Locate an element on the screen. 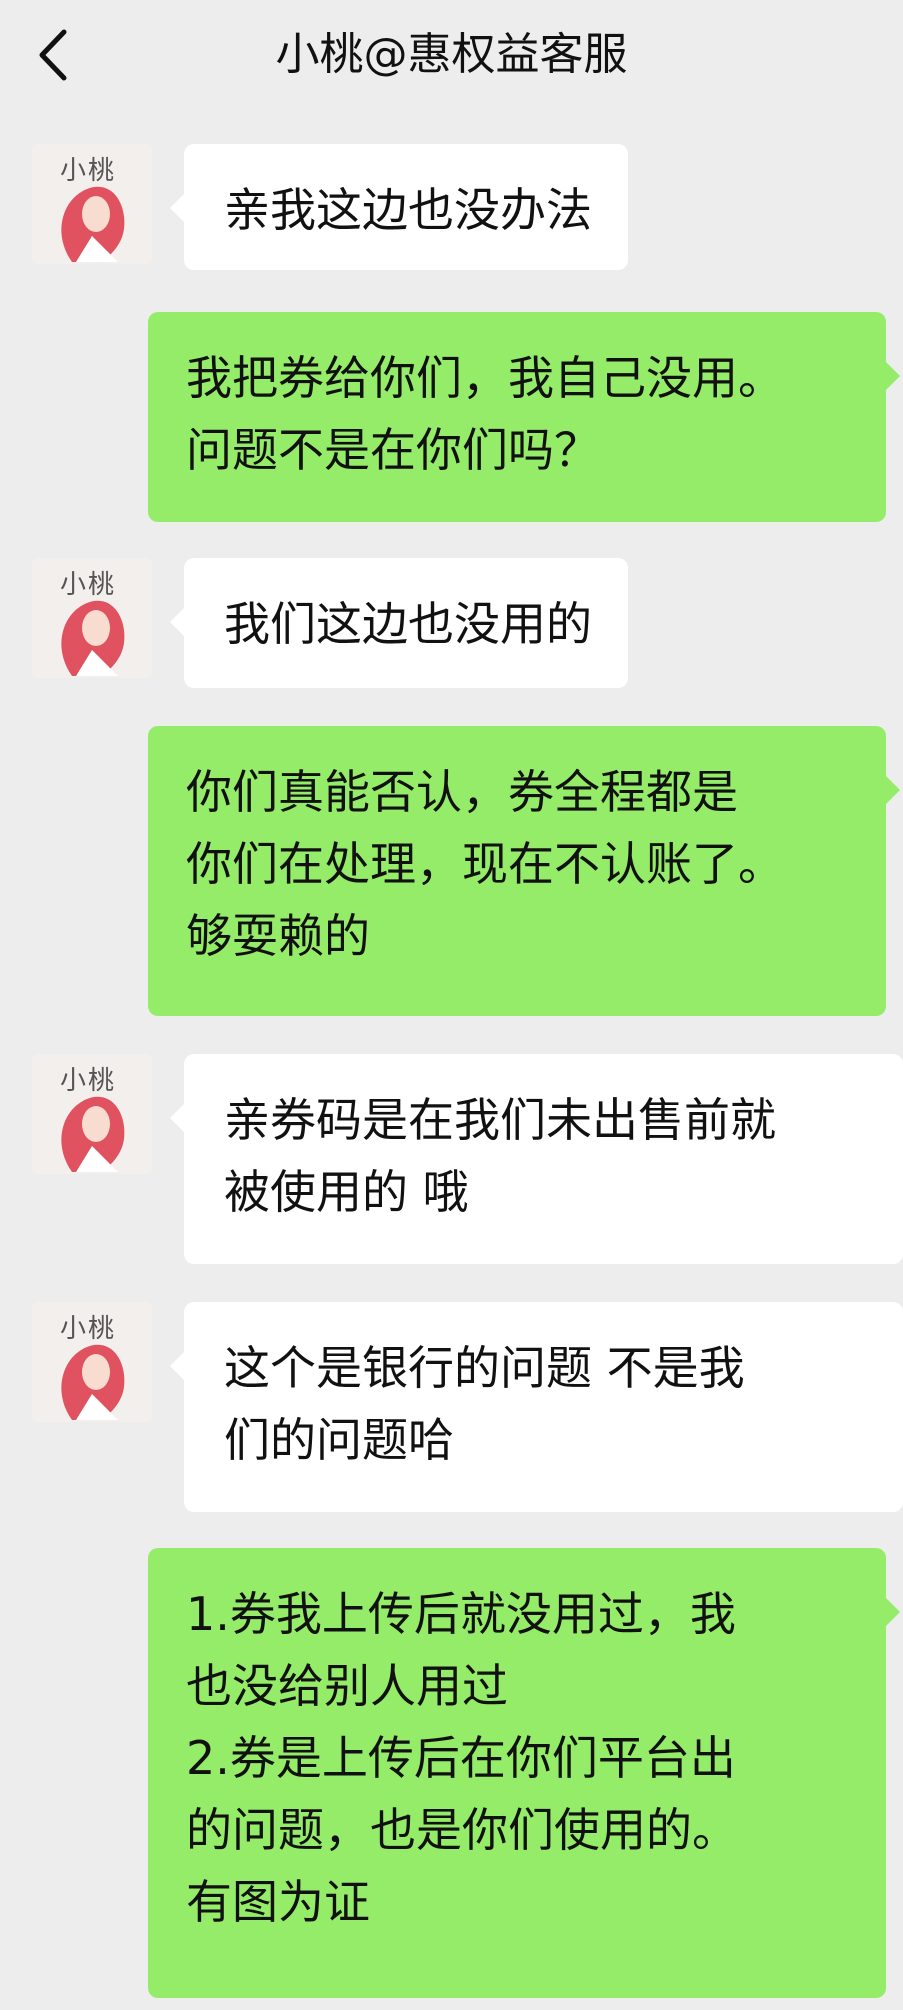  incoming-message-bubble: 亲券码是在我们未出售前就 被使用的 哦 is located at coordinates (536, 1159).